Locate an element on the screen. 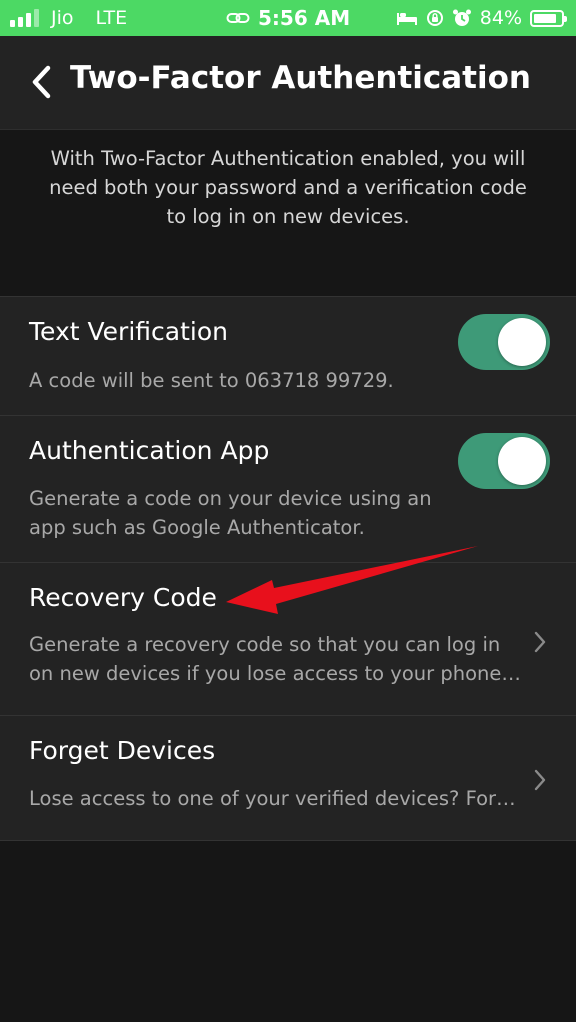 Image resolution: width=576 pixels, height=1022 pixels. chevron-left-icon is located at coordinates (41, 82).